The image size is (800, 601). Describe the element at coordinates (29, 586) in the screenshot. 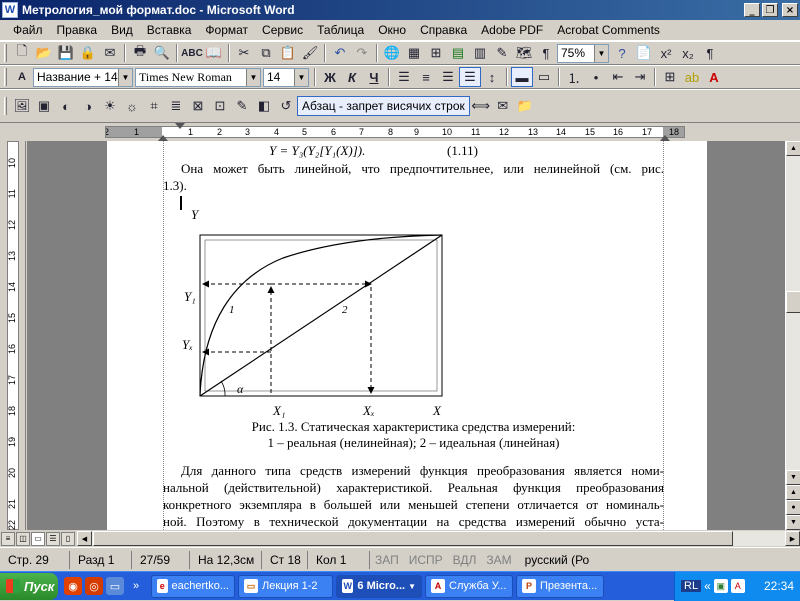

I see `start-button: Пуск` at that location.